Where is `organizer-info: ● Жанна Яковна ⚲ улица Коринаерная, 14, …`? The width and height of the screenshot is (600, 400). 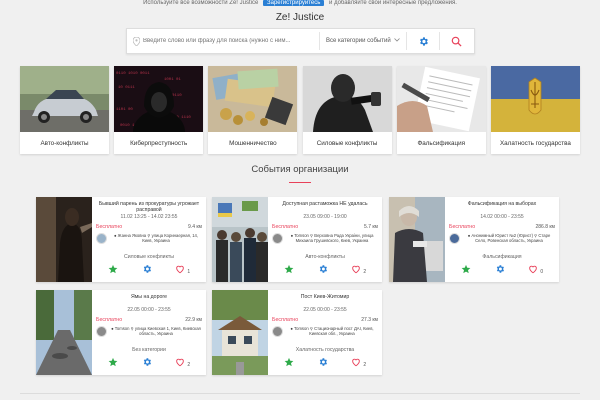 organizer-info: ● Жанна Яковна ⚲ улица Коринаерная, 14, … is located at coordinates (156, 238).